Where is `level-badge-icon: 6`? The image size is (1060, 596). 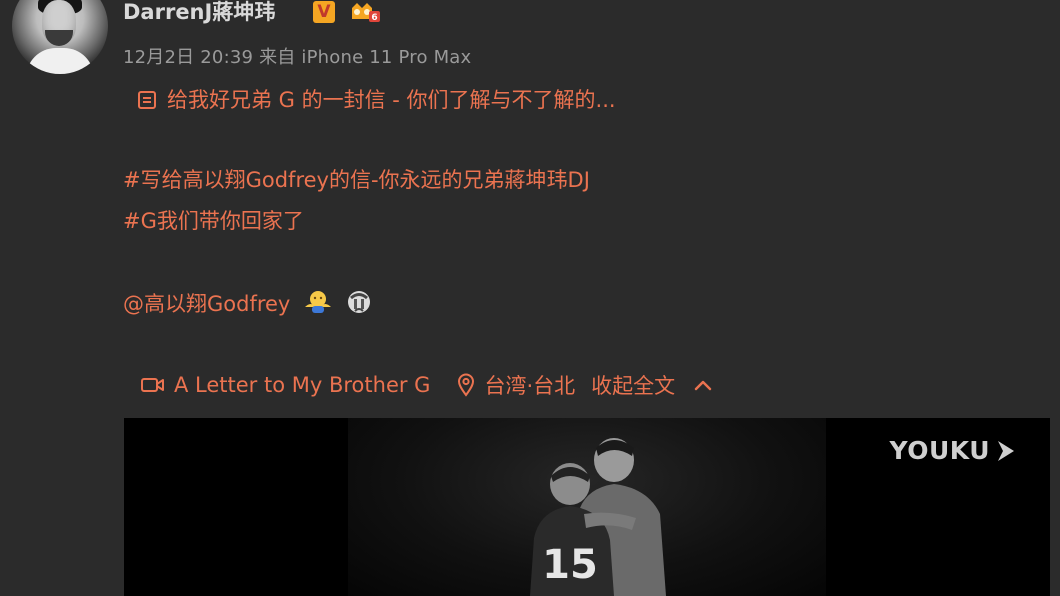
level-badge-icon: 6 is located at coordinates (364, 12).